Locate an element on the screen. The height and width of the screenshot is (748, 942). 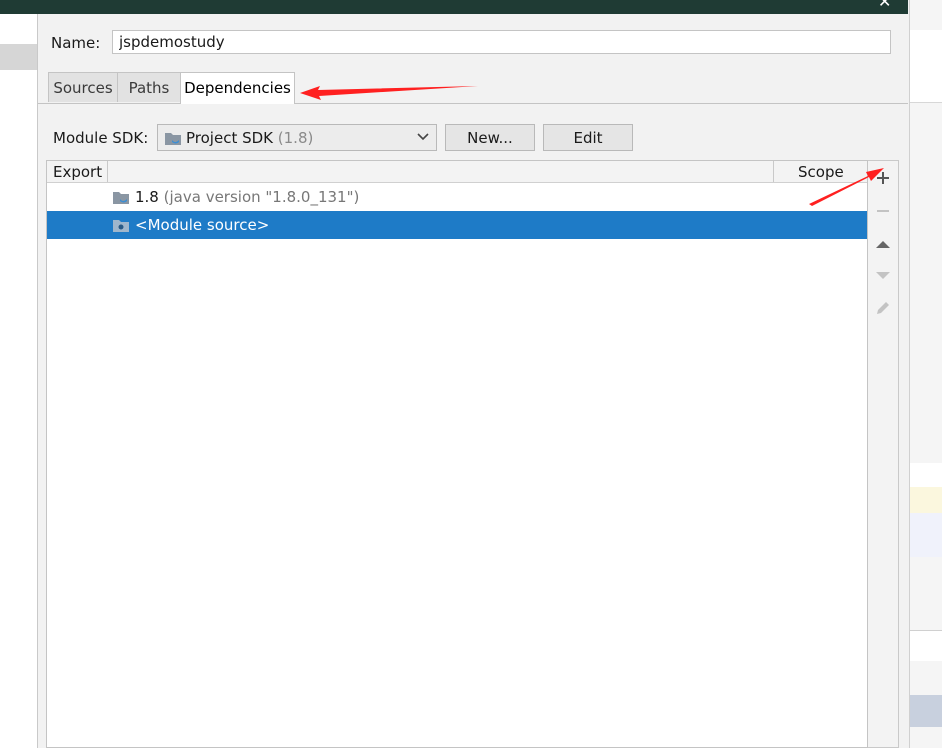
close-icon: ✕ is located at coordinates (884, 5).